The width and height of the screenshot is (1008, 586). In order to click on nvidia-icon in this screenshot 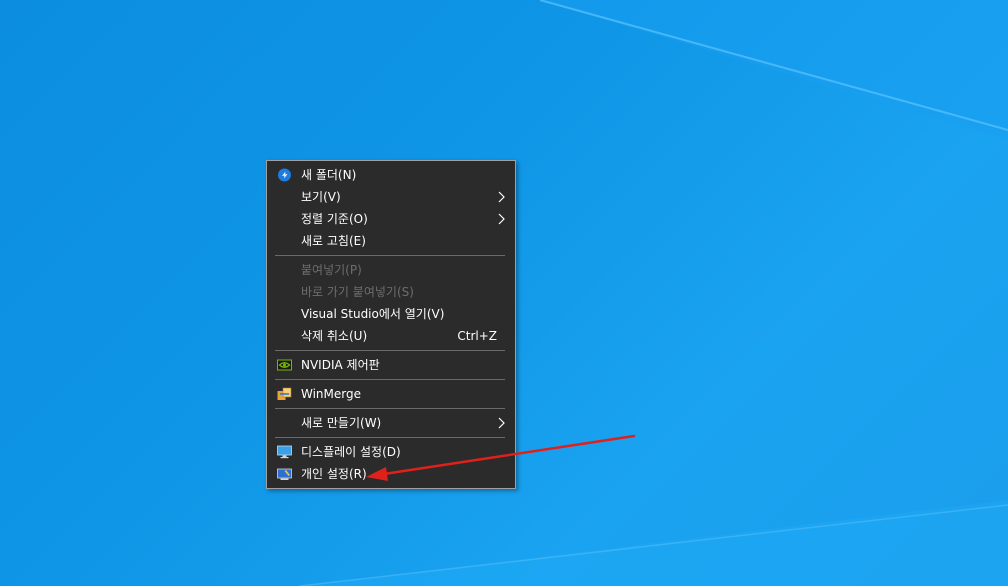, I will do `click(284, 365)`.